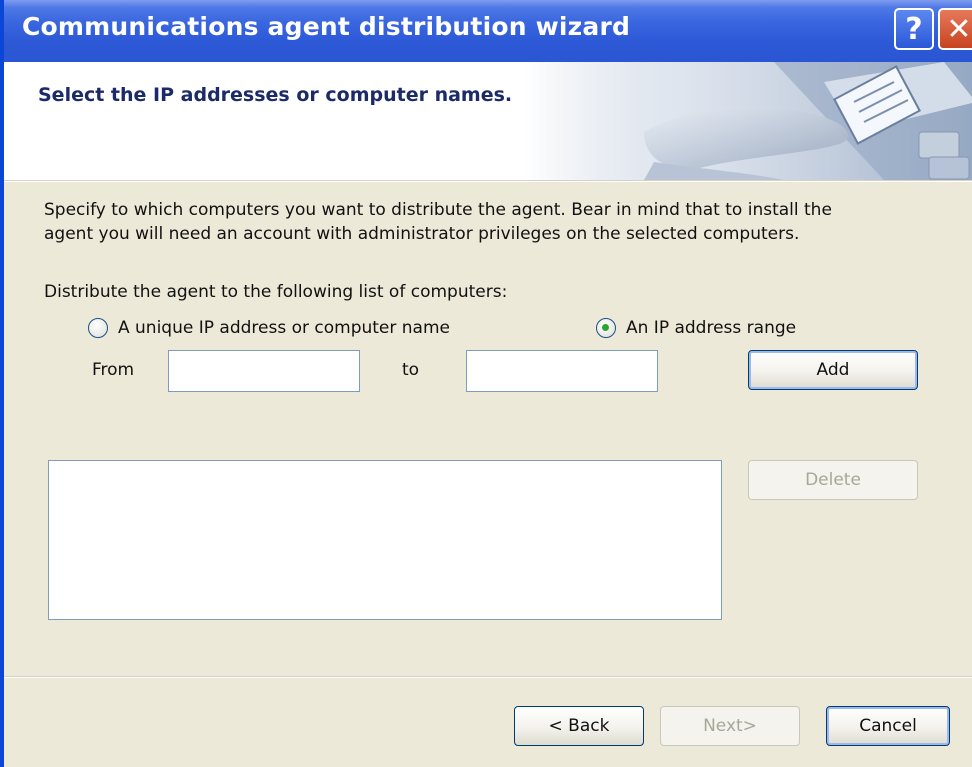 The height and width of the screenshot is (767, 972). What do you see at coordinates (748, 121) in the screenshot?
I see `hand-keyboard-illustration` at bounding box center [748, 121].